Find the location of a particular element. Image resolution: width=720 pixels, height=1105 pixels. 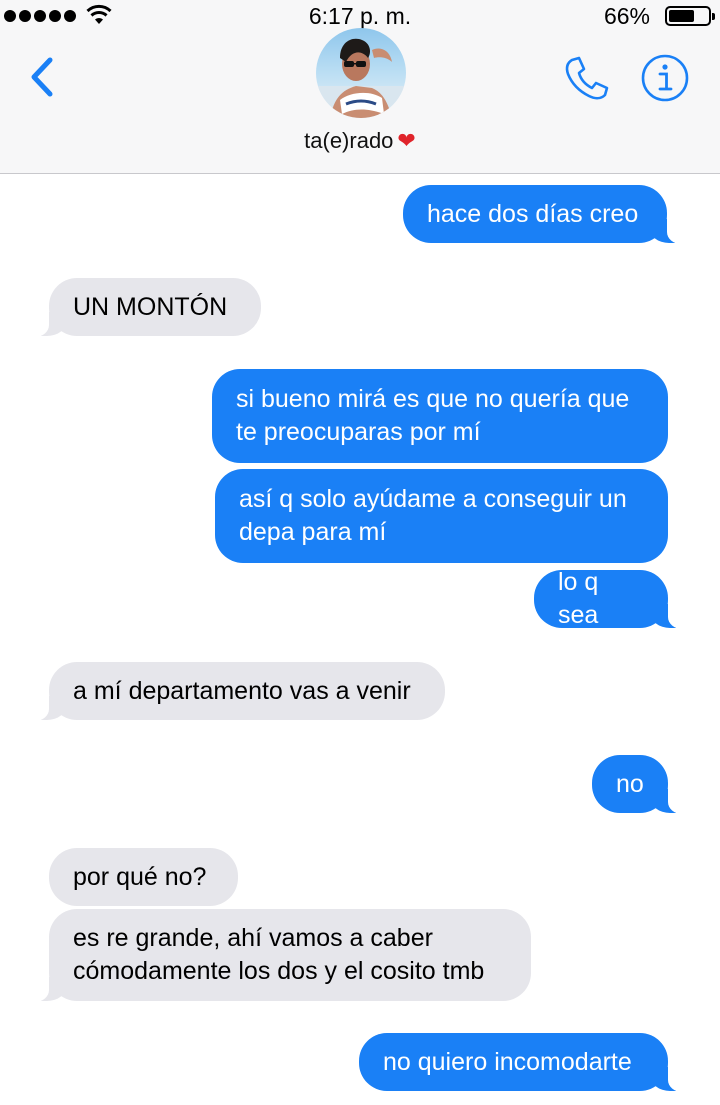

message-sent: hace dos días creo is located at coordinates (545, 214).